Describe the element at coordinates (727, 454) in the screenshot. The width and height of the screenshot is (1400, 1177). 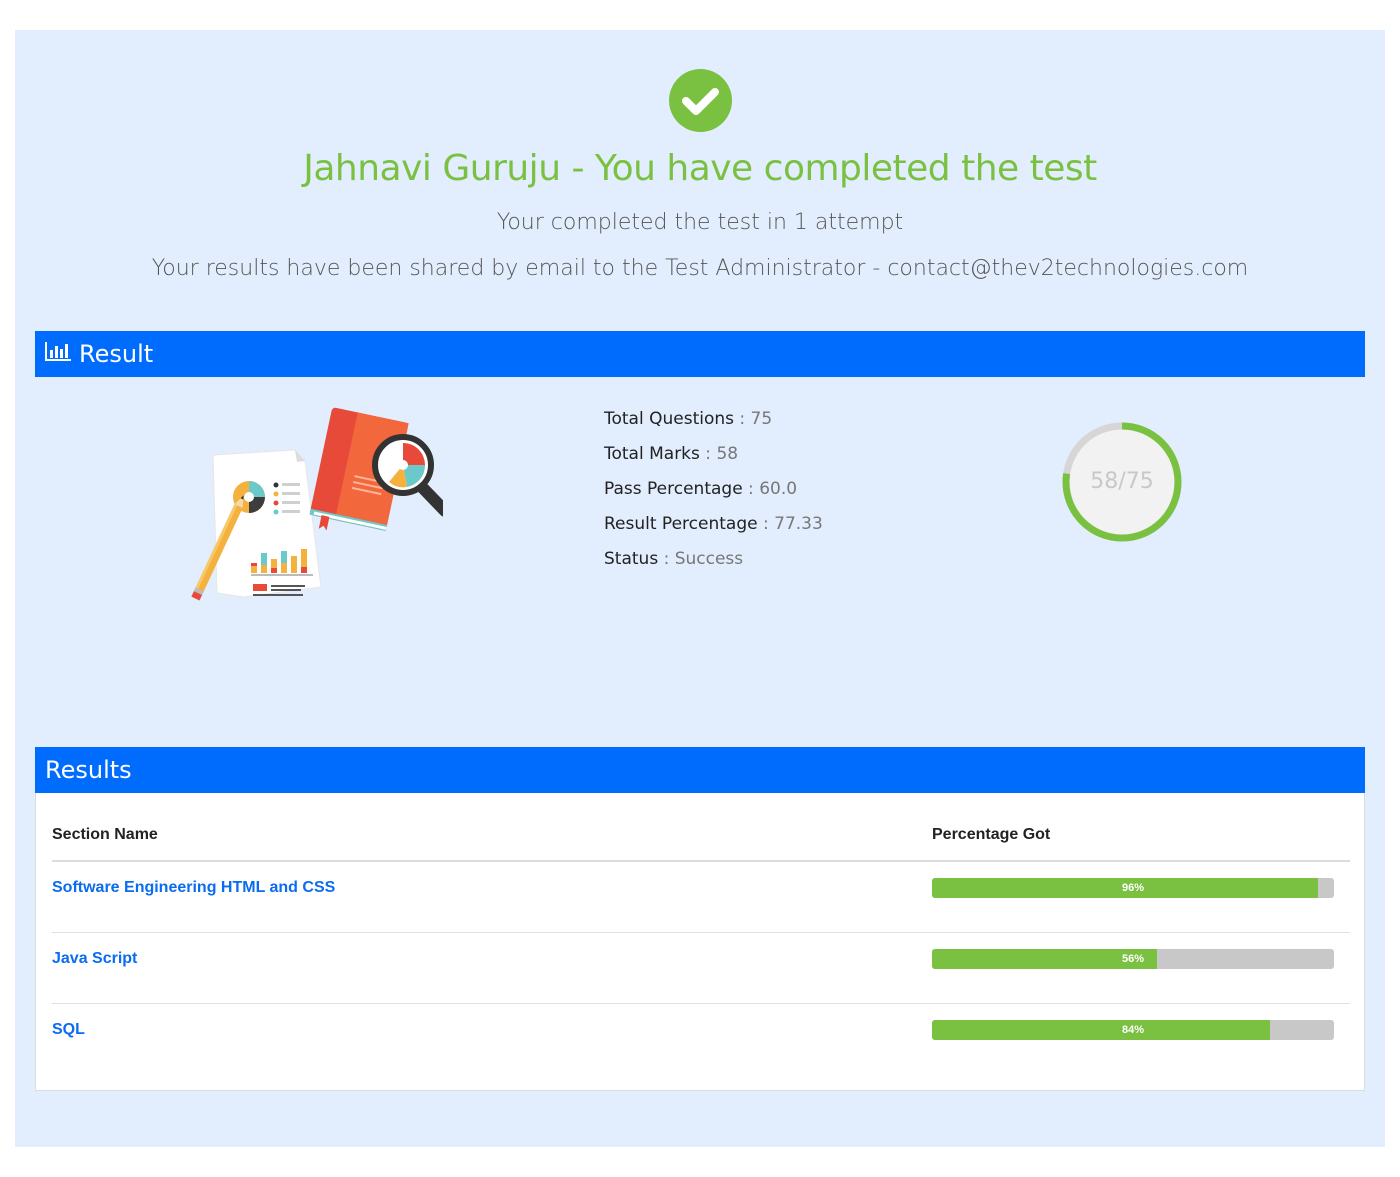
I see `stat-value: 58` at that location.